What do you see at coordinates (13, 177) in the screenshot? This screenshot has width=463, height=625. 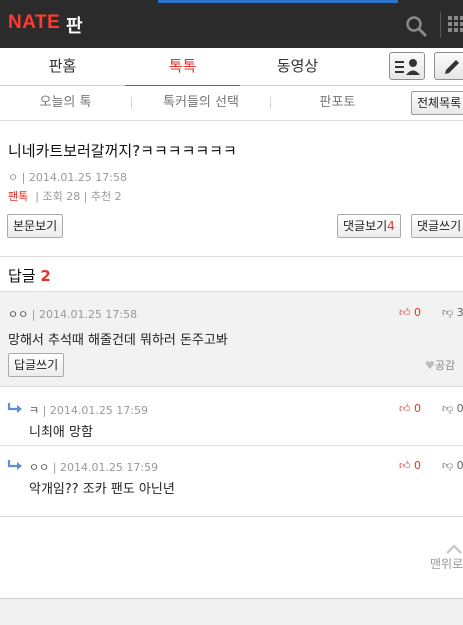 I see `post-author: ㅇ` at bounding box center [13, 177].